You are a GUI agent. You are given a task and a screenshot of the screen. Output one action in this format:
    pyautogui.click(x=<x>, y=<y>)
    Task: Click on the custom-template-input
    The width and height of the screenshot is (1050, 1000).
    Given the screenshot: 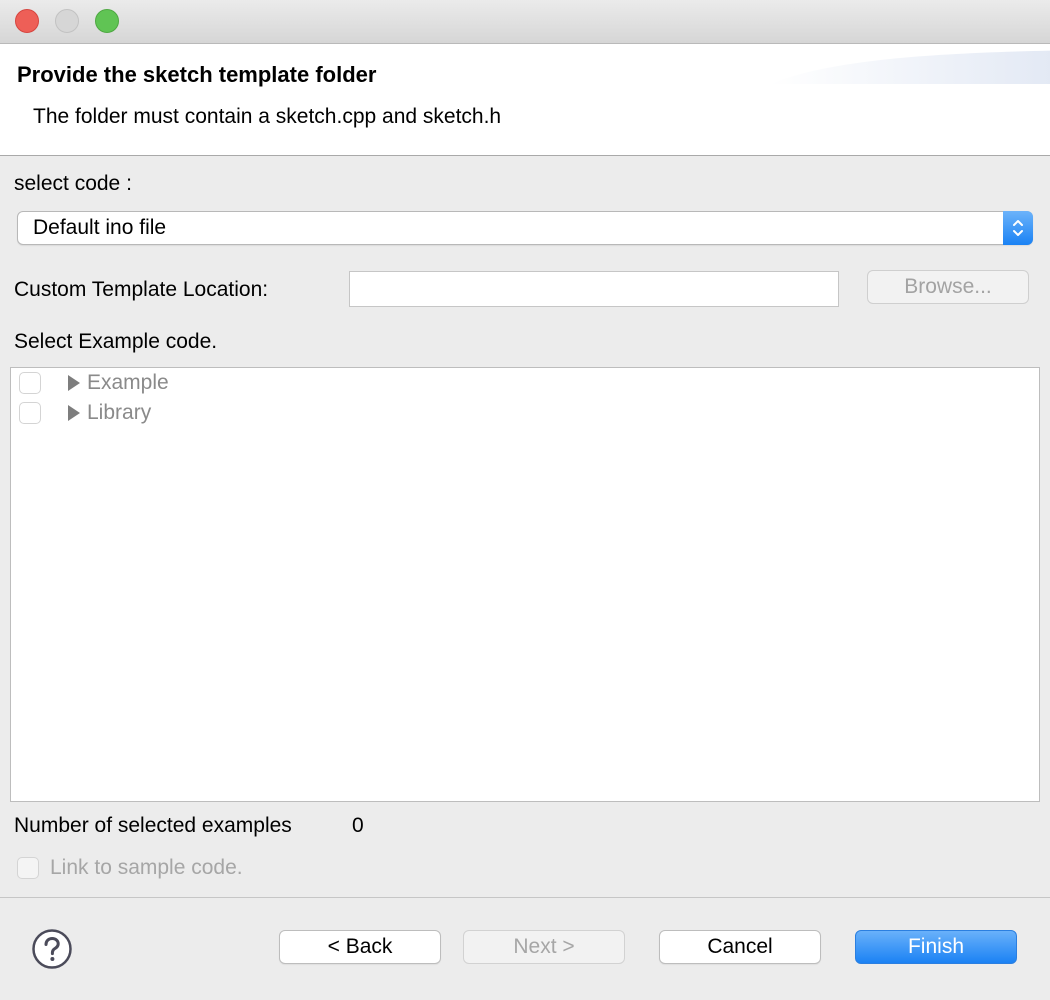 What is the action you would take?
    pyautogui.click(x=594, y=289)
    